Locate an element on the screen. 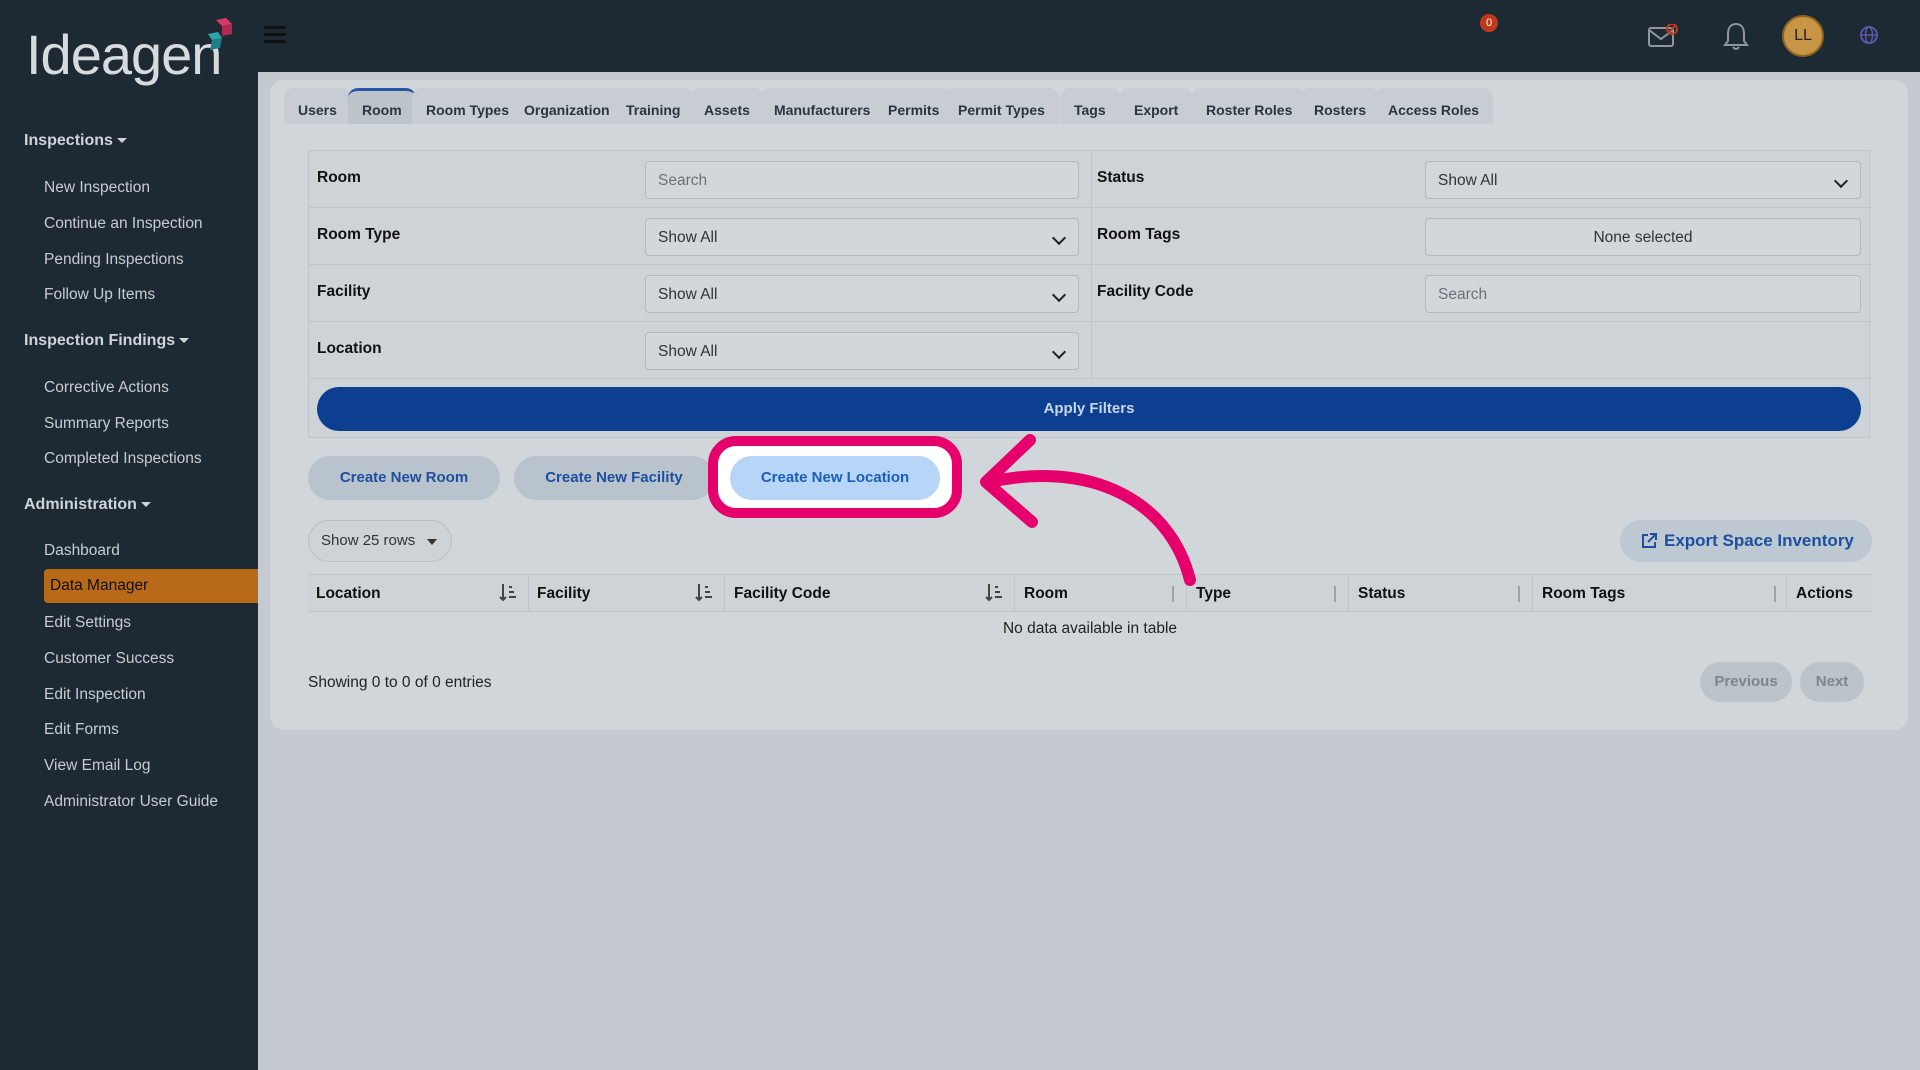 The width and height of the screenshot is (1920, 1070). room-search-input: Search is located at coordinates (862, 180).